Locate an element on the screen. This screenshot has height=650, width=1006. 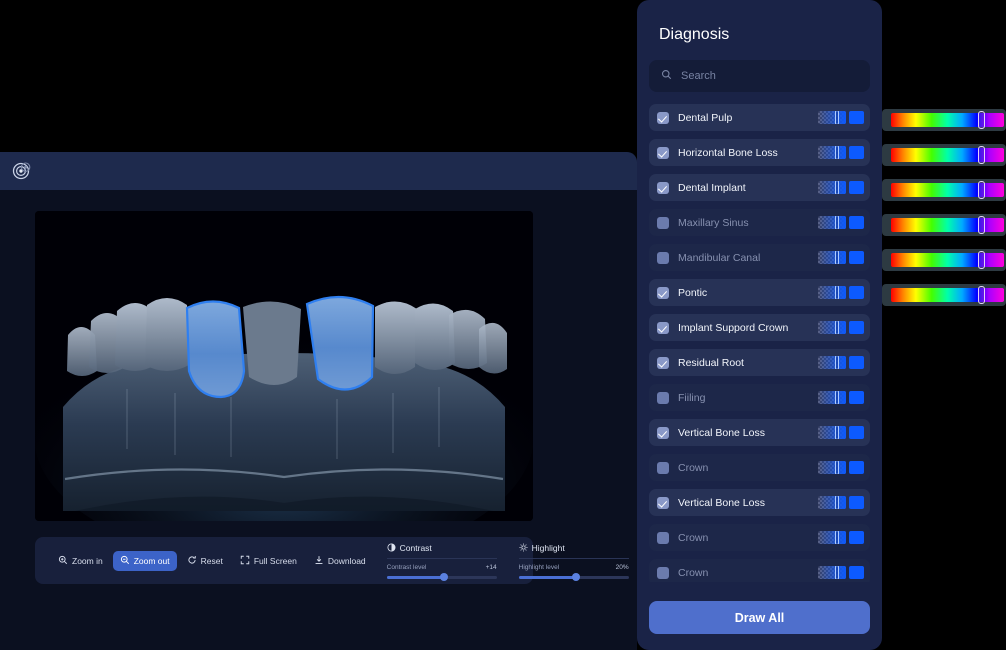
search-input: Search is located at coordinates (759, 76).